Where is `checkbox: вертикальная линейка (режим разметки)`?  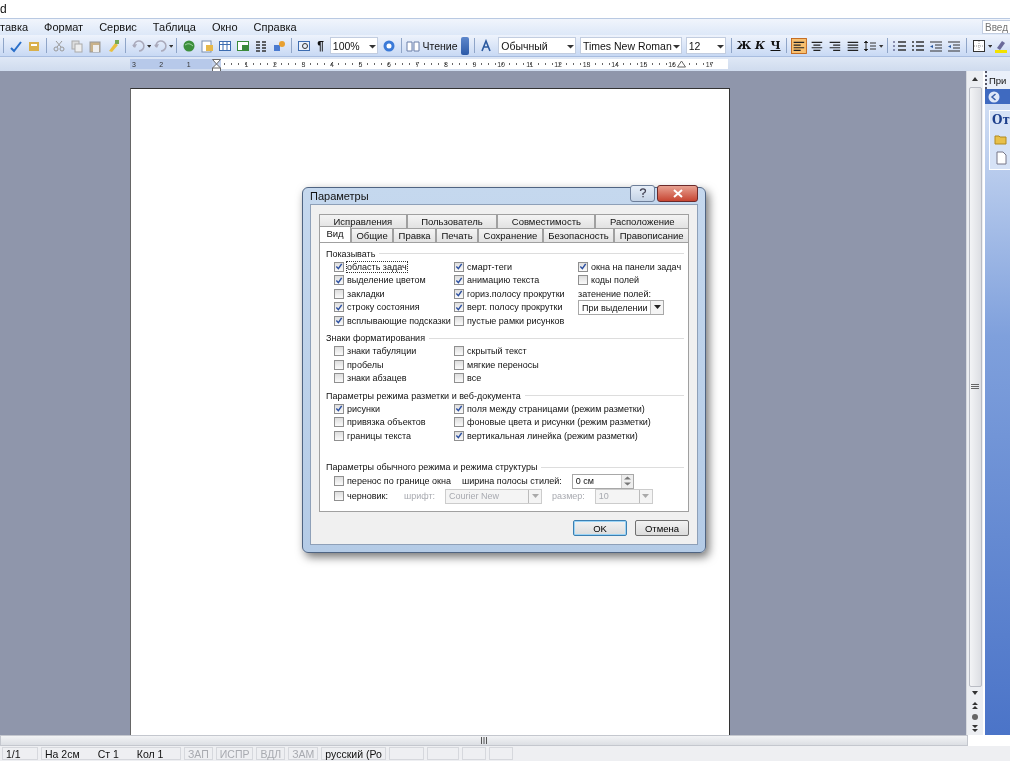
checkbox: вертикальная линейка (режим разметки) is located at coordinates (546, 436).